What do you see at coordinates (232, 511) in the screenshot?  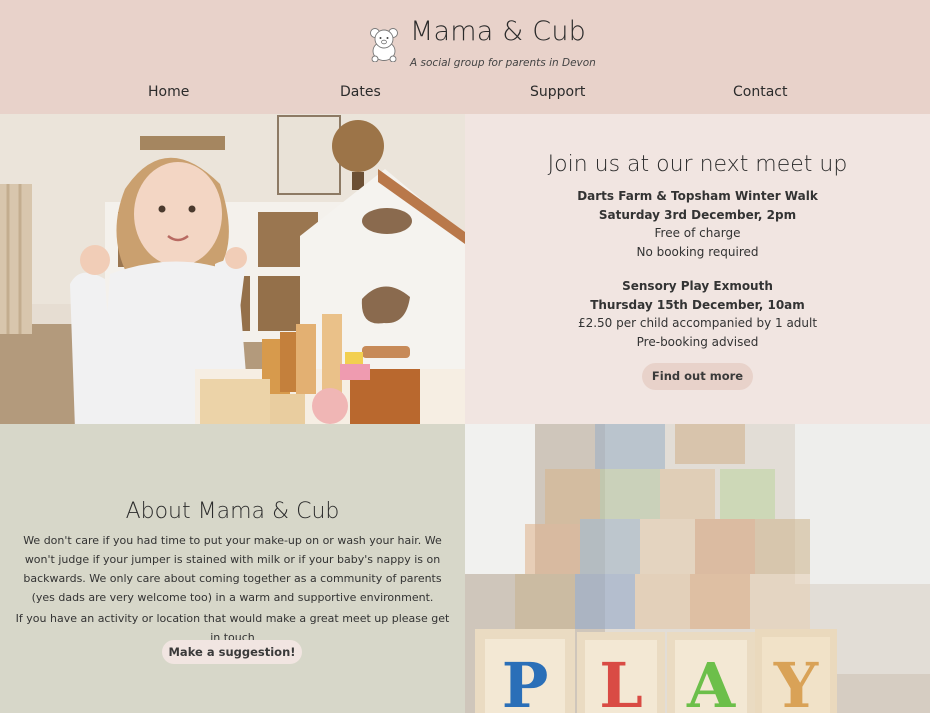 I see `about-heading: About Mama & Cub` at bounding box center [232, 511].